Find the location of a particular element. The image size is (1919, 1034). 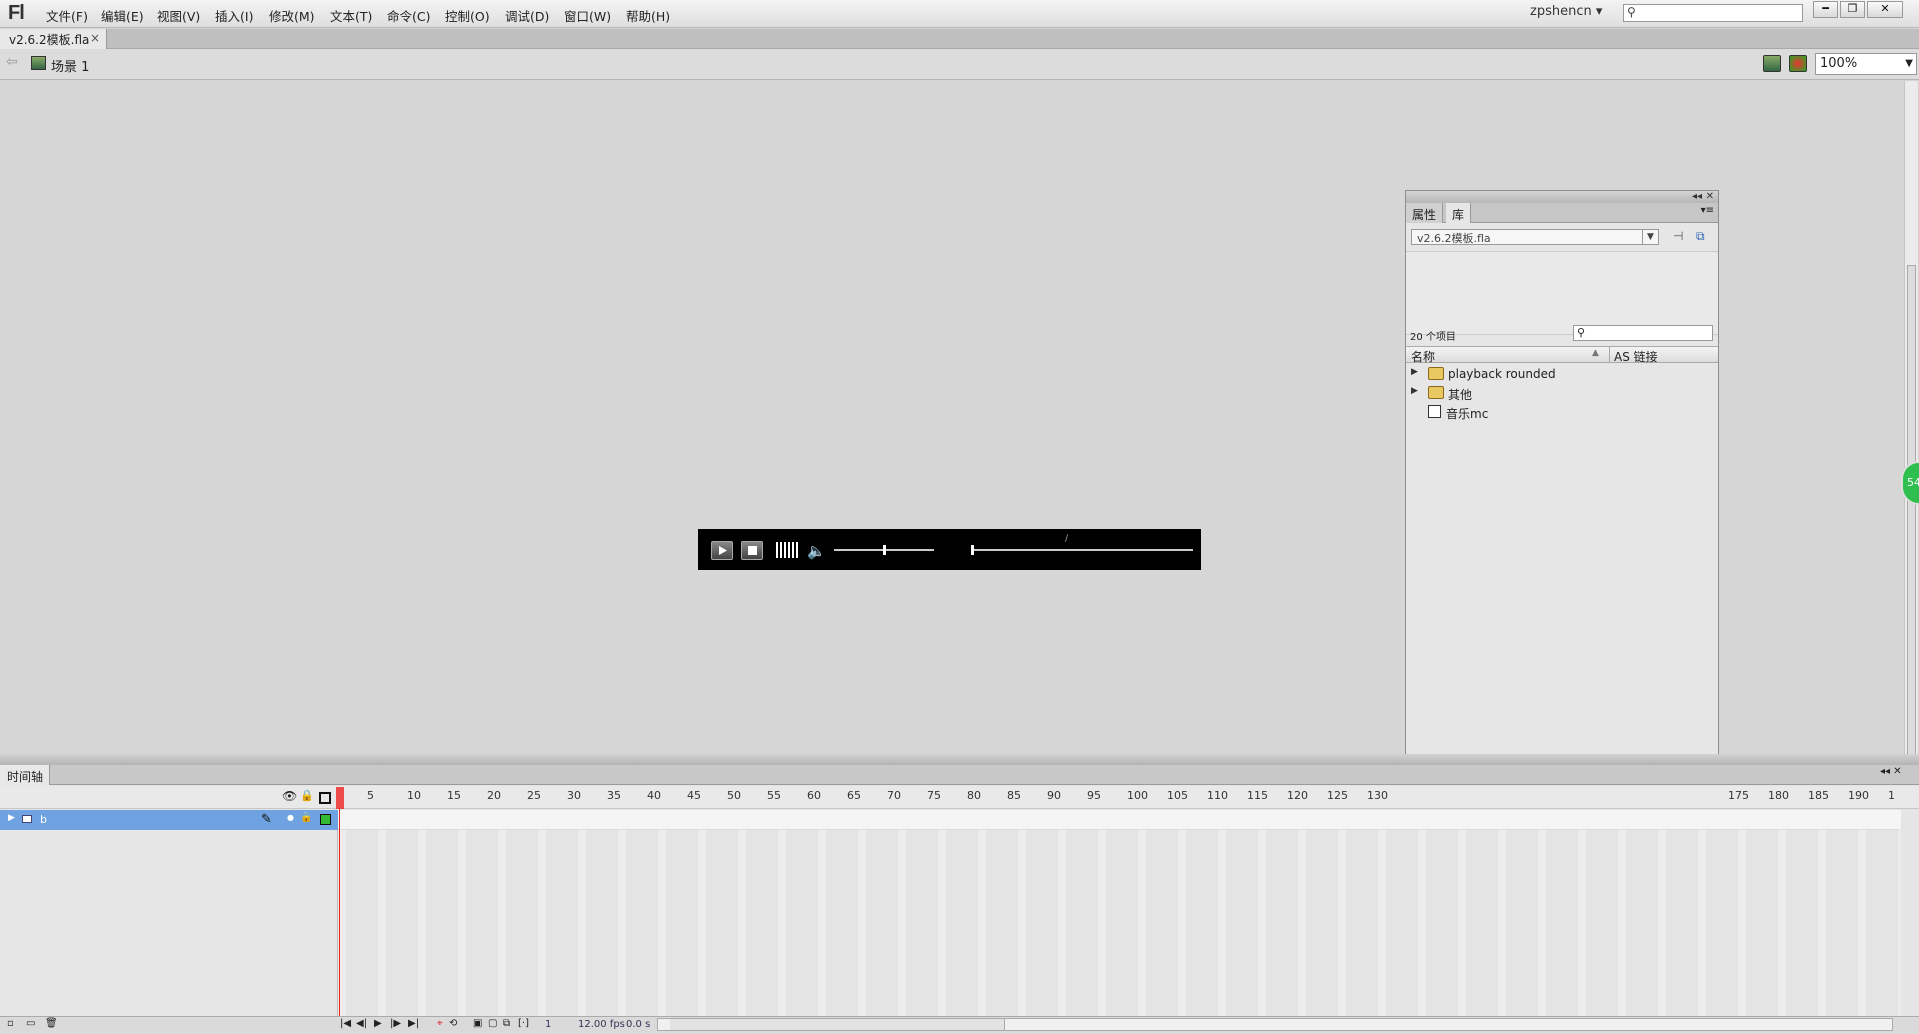

layer-color-icon is located at coordinates (325, 819).